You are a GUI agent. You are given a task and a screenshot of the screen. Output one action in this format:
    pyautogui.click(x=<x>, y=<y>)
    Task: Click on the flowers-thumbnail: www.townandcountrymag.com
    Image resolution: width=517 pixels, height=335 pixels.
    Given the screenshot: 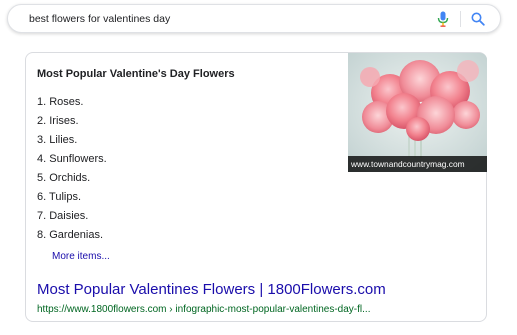 What is the action you would take?
    pyautogui.click(x=417, y=112)
    